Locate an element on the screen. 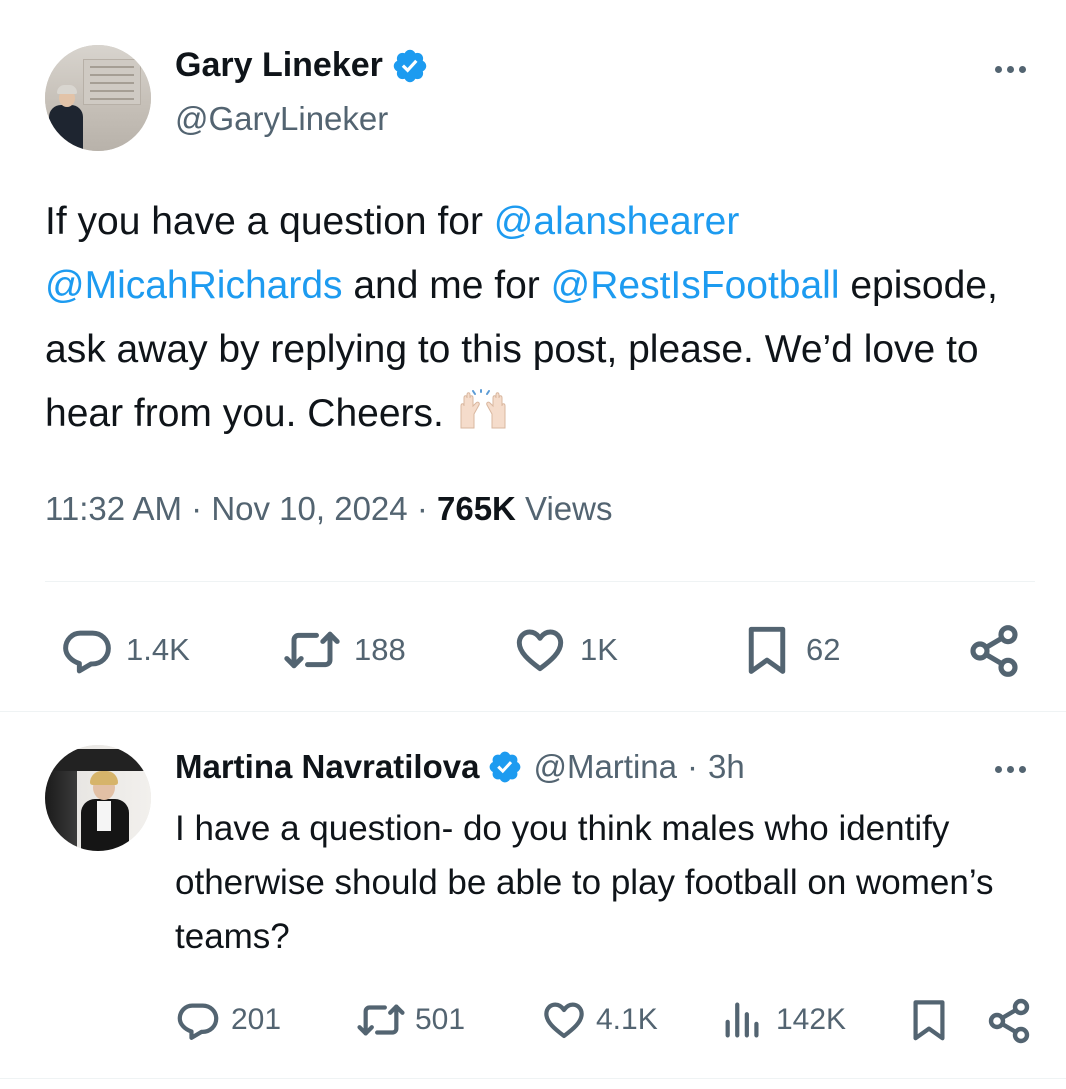 This screenshot has width=1066, height=1089. mention-link: @RestIsFootball is located at coordinates (695, 285).